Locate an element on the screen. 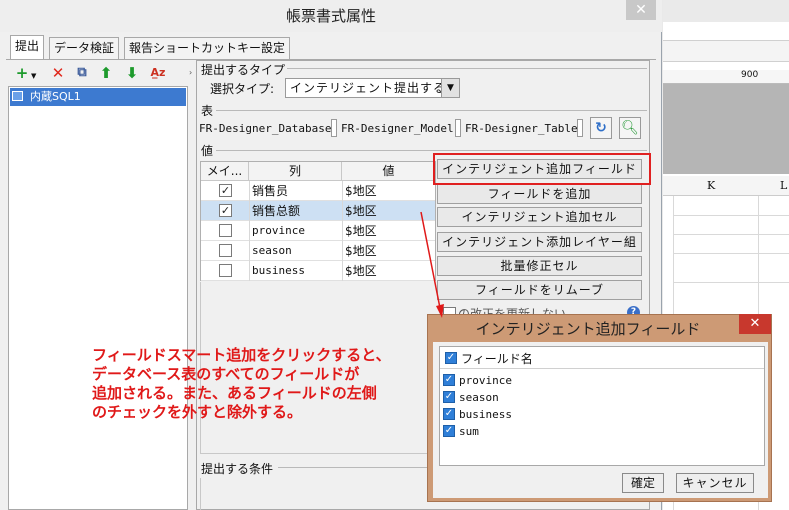 This screenshot has width=789, height=510. column-cell: business is located at coordinates (278, 271).